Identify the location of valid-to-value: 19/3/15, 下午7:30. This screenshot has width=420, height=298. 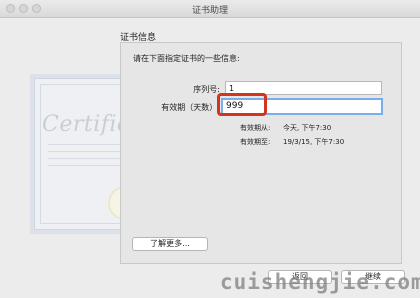
(314, 142).